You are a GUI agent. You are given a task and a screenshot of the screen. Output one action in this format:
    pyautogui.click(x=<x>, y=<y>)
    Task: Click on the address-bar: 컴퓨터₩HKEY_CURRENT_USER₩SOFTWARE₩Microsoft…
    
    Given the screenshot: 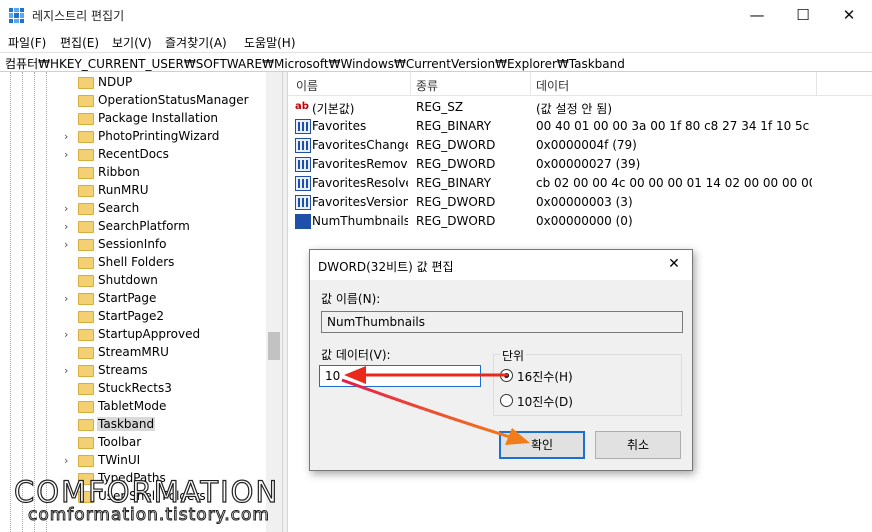 What is the action you would take?
    pyautogui.click(x=436, y=62)
    